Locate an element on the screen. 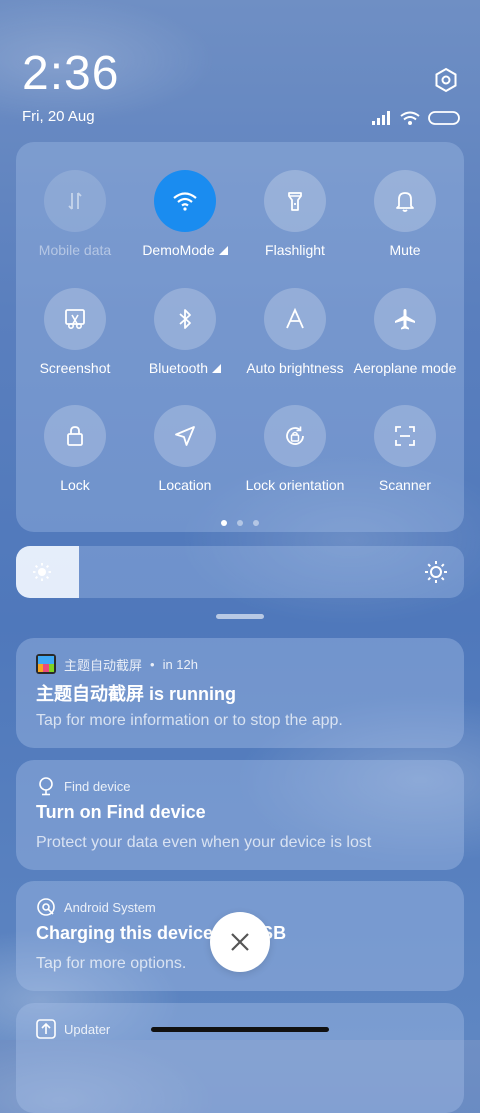 The height and width of the screenshot is (1113, 480). flashlight-icon is located at coordinates (295, 201).